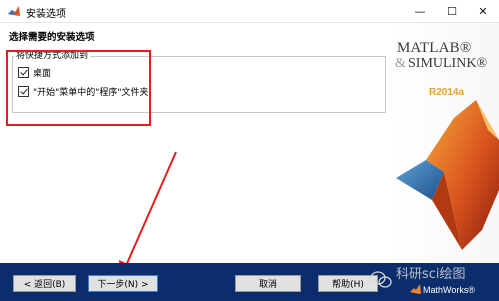  What do you see at coordinates (400, 63) in the screenshot?
I see `ampersand-mark: &` at bounding box center [400, 63].